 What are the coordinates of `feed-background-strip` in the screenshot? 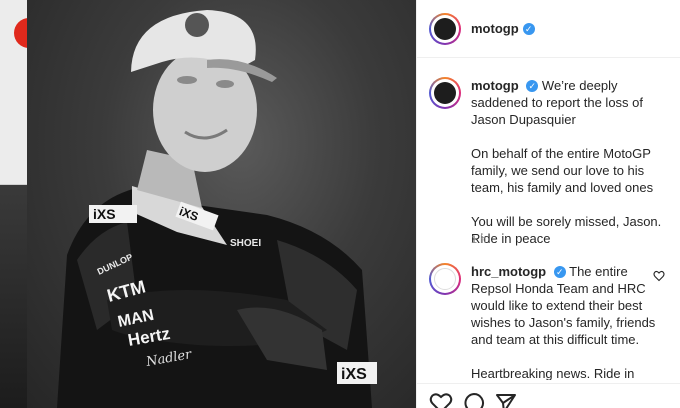 It's located at (13, 204).